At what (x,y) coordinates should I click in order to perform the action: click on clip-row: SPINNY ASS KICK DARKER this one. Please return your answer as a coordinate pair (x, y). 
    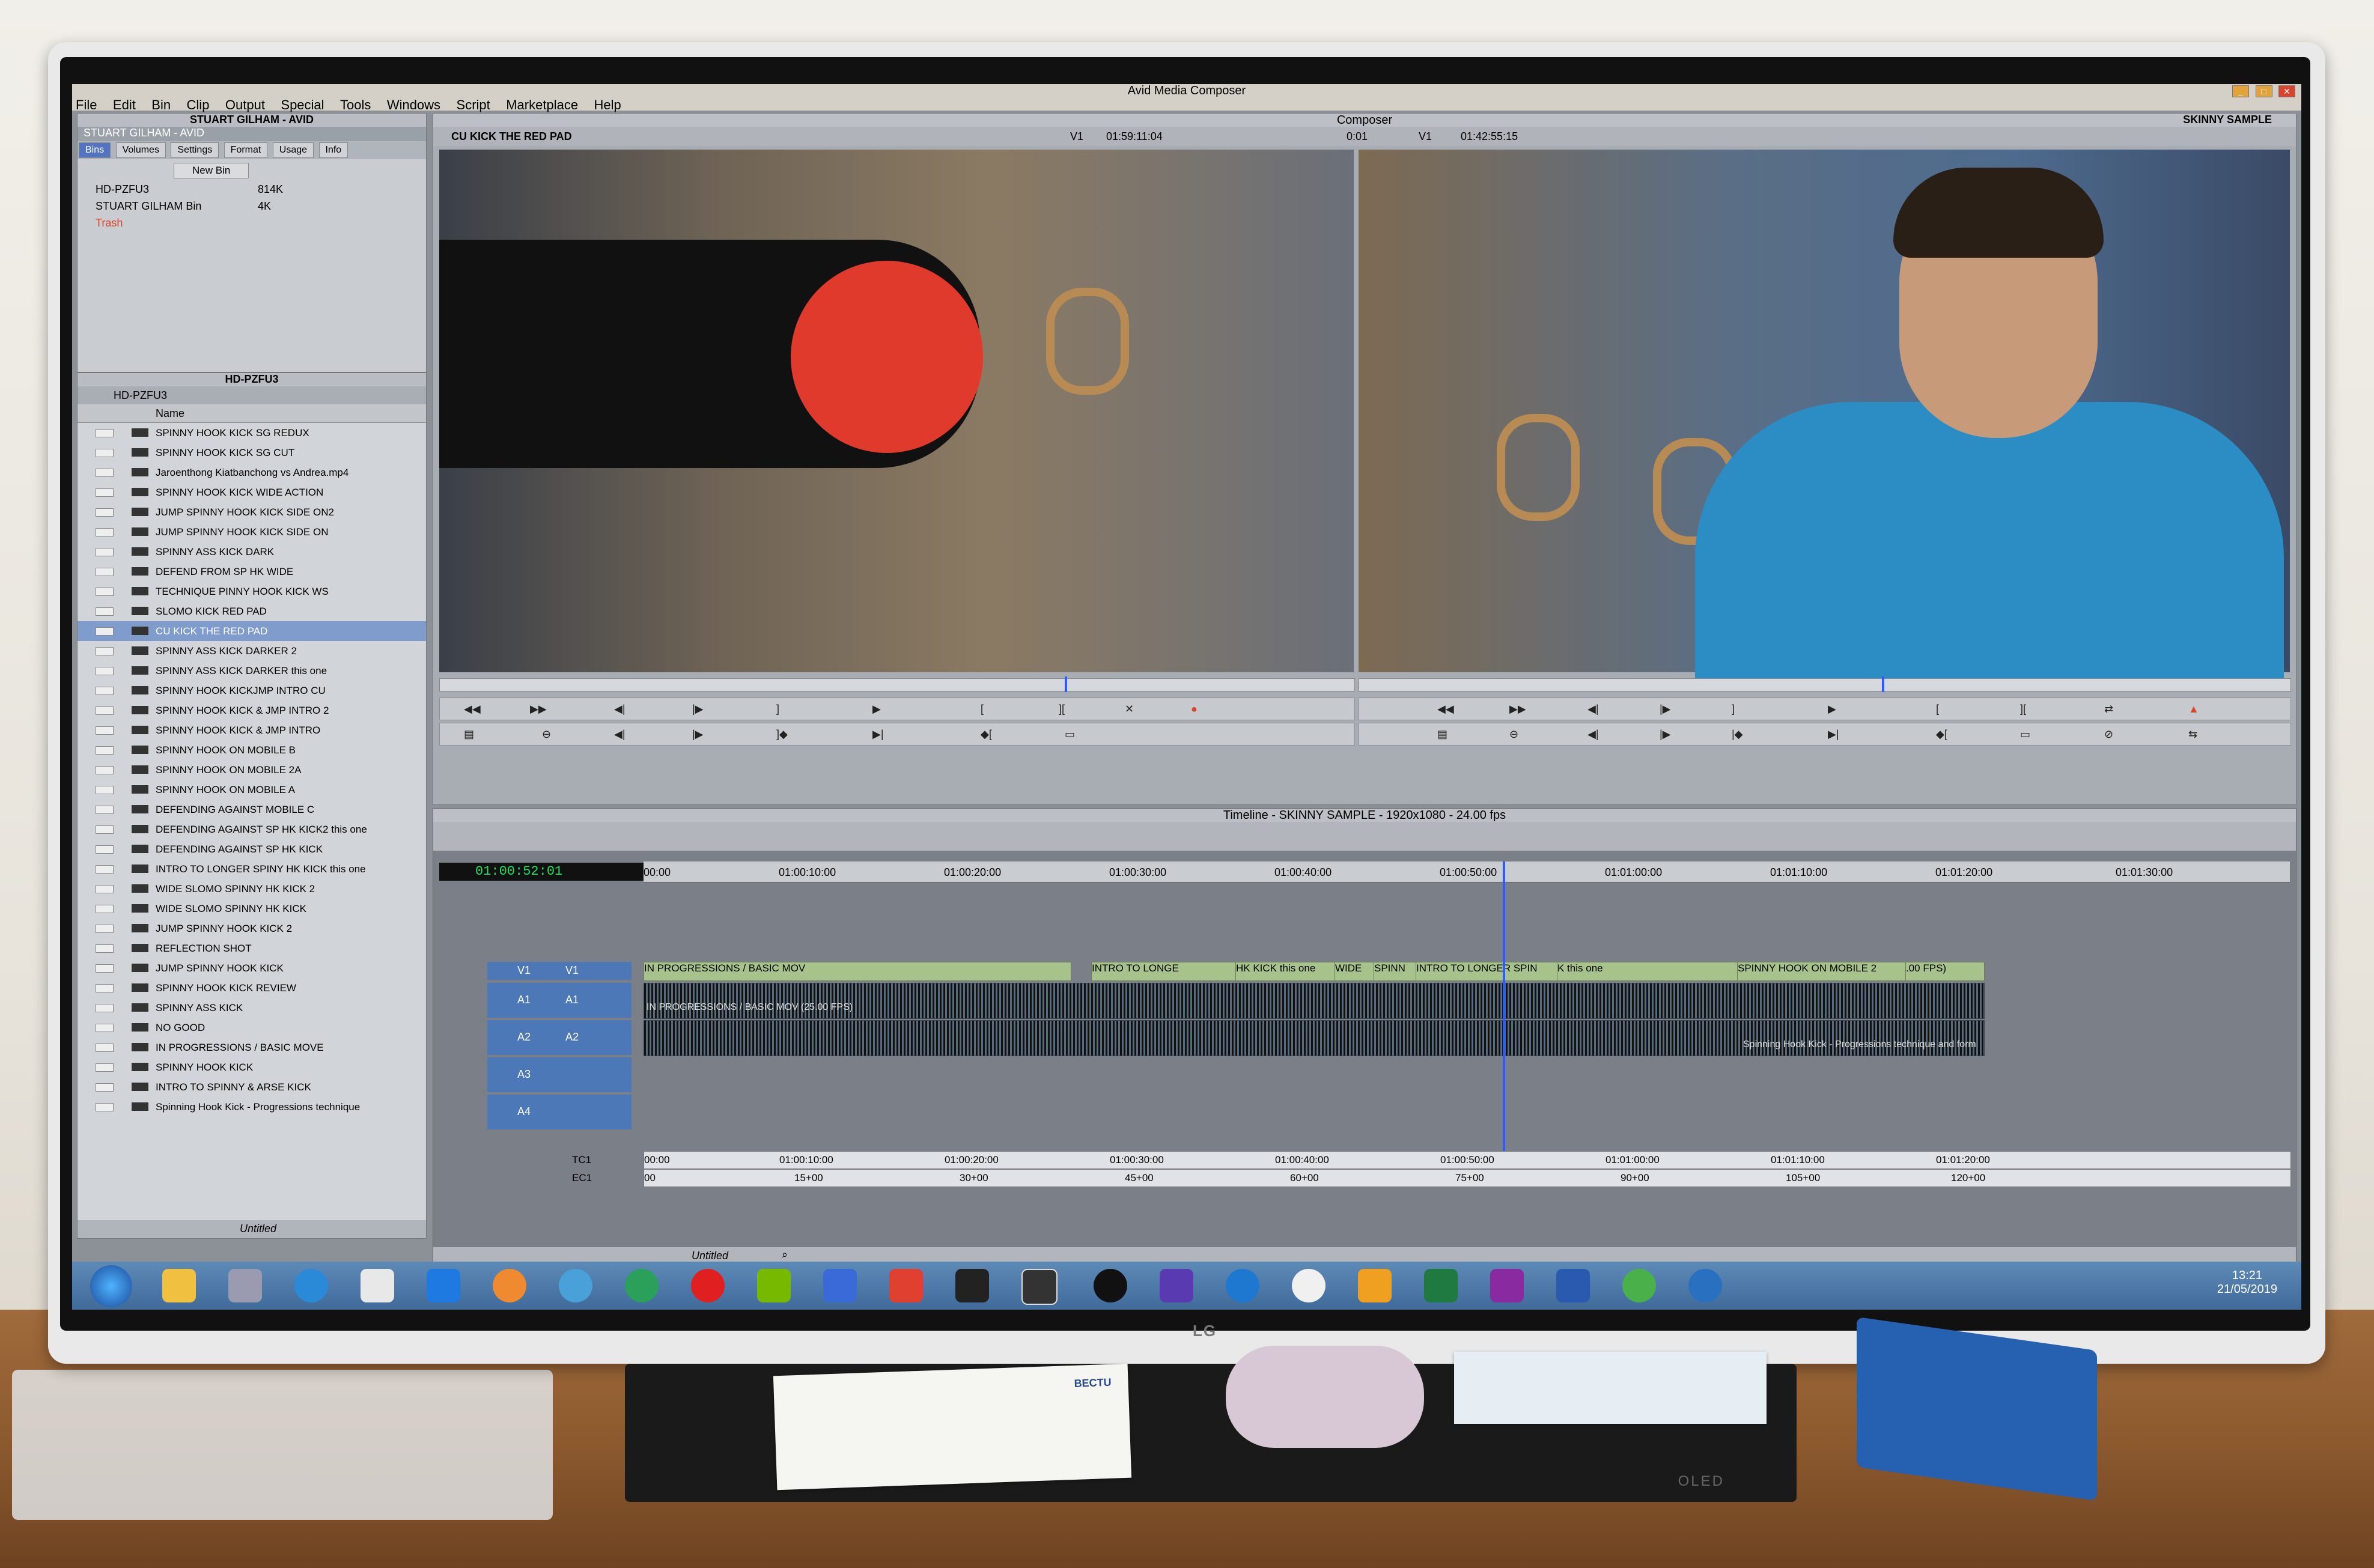
    Looking at the image, I should click on (252, 671).